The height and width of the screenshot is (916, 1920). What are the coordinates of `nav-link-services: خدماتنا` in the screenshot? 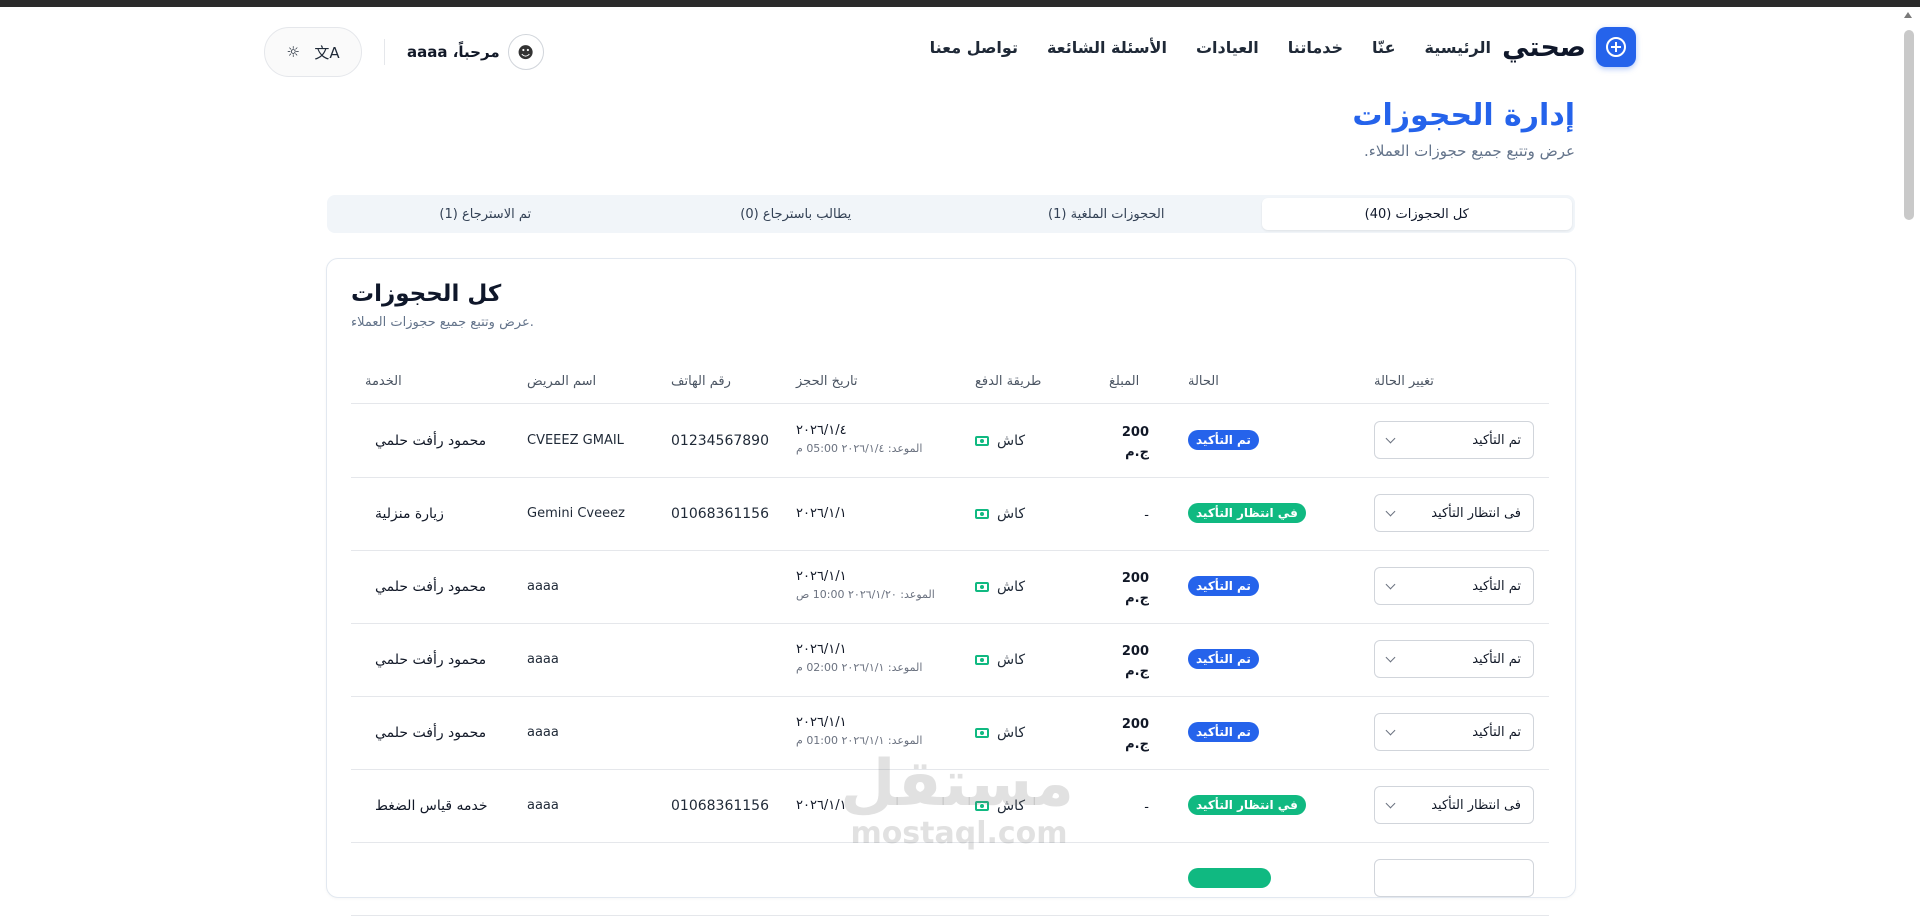 It's located at (1315, 47).